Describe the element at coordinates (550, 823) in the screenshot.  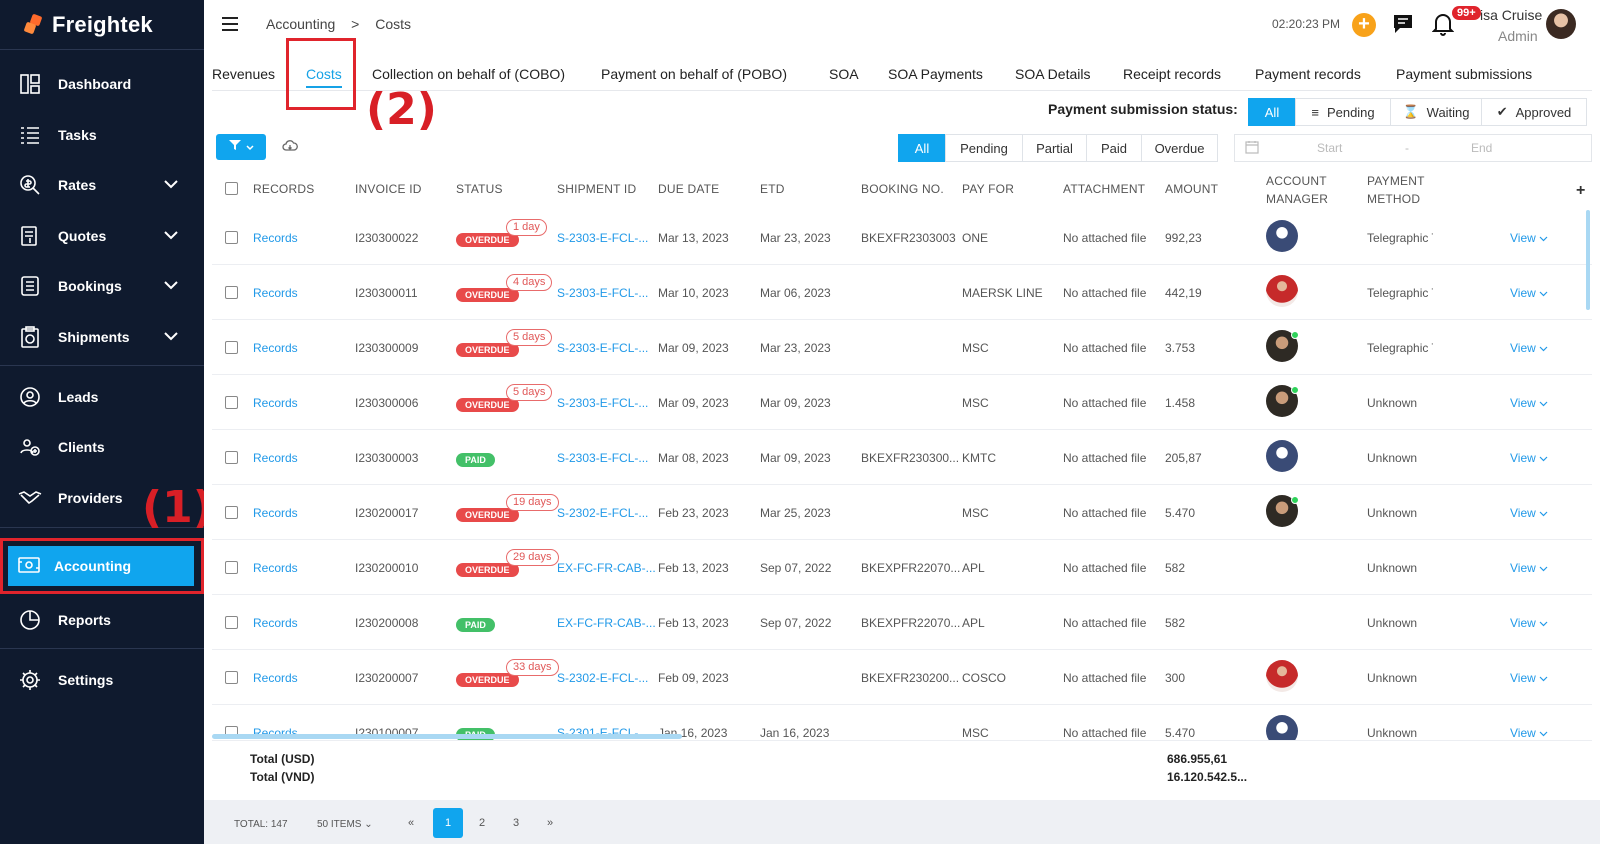
I see `next-page-button: »` at that location.